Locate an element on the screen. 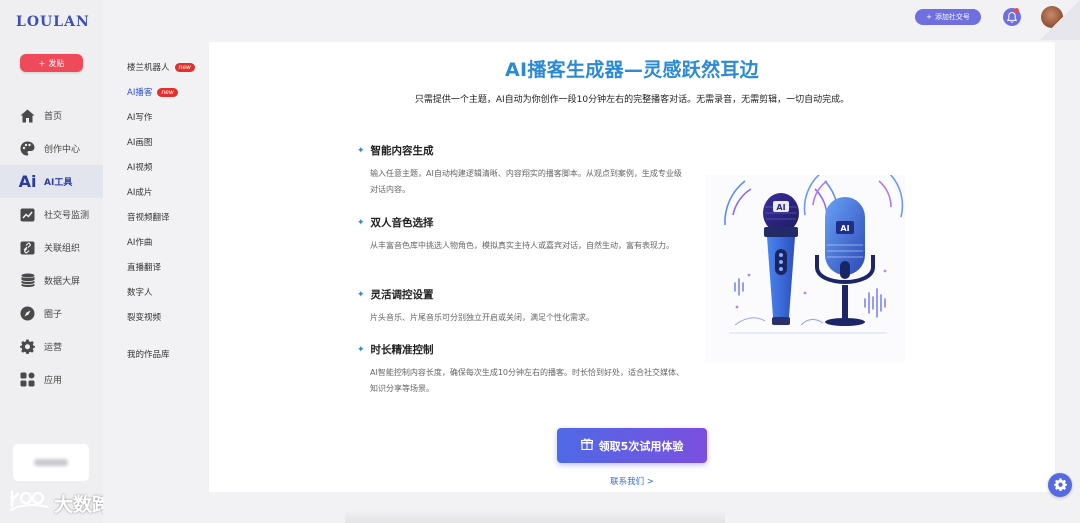 This screenshot has height=523, width=1080. notification-dot is located at coordinates (1016, 10).